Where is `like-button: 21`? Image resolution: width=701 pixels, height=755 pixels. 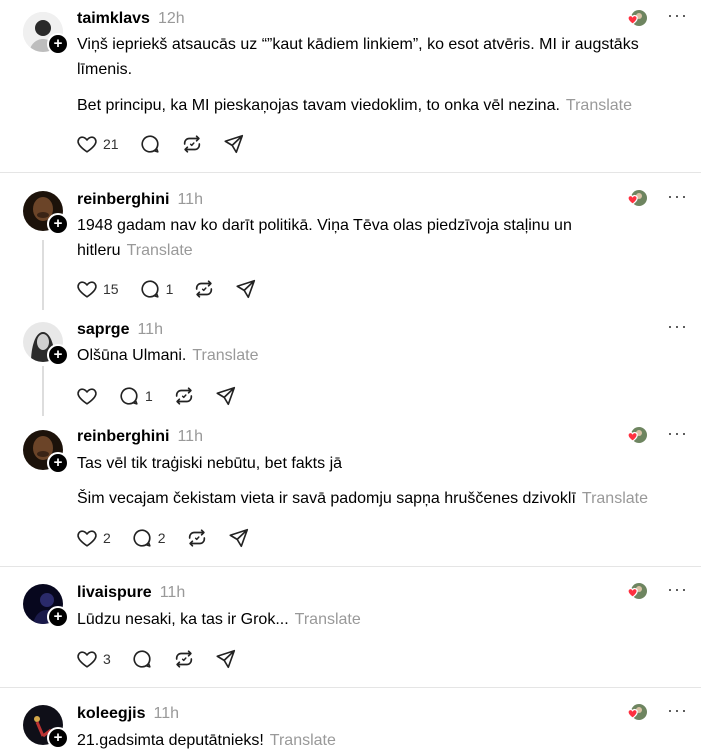 like-button: 21 is located at coordinates (97, 144).